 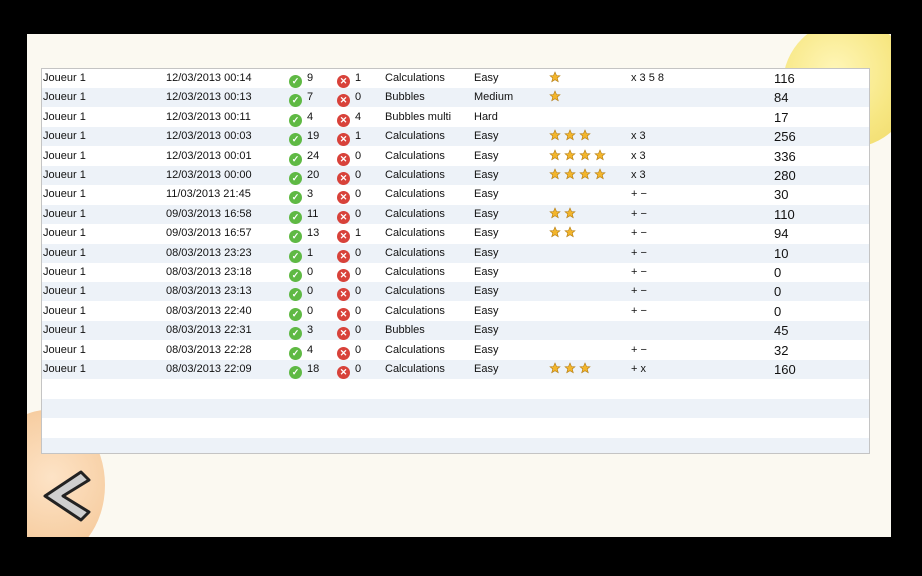 What do you see at coordinates (209, 252) in the screenshot?
I see `date-time: 08/03/2013 23:23` at bounding box center [209, 252].